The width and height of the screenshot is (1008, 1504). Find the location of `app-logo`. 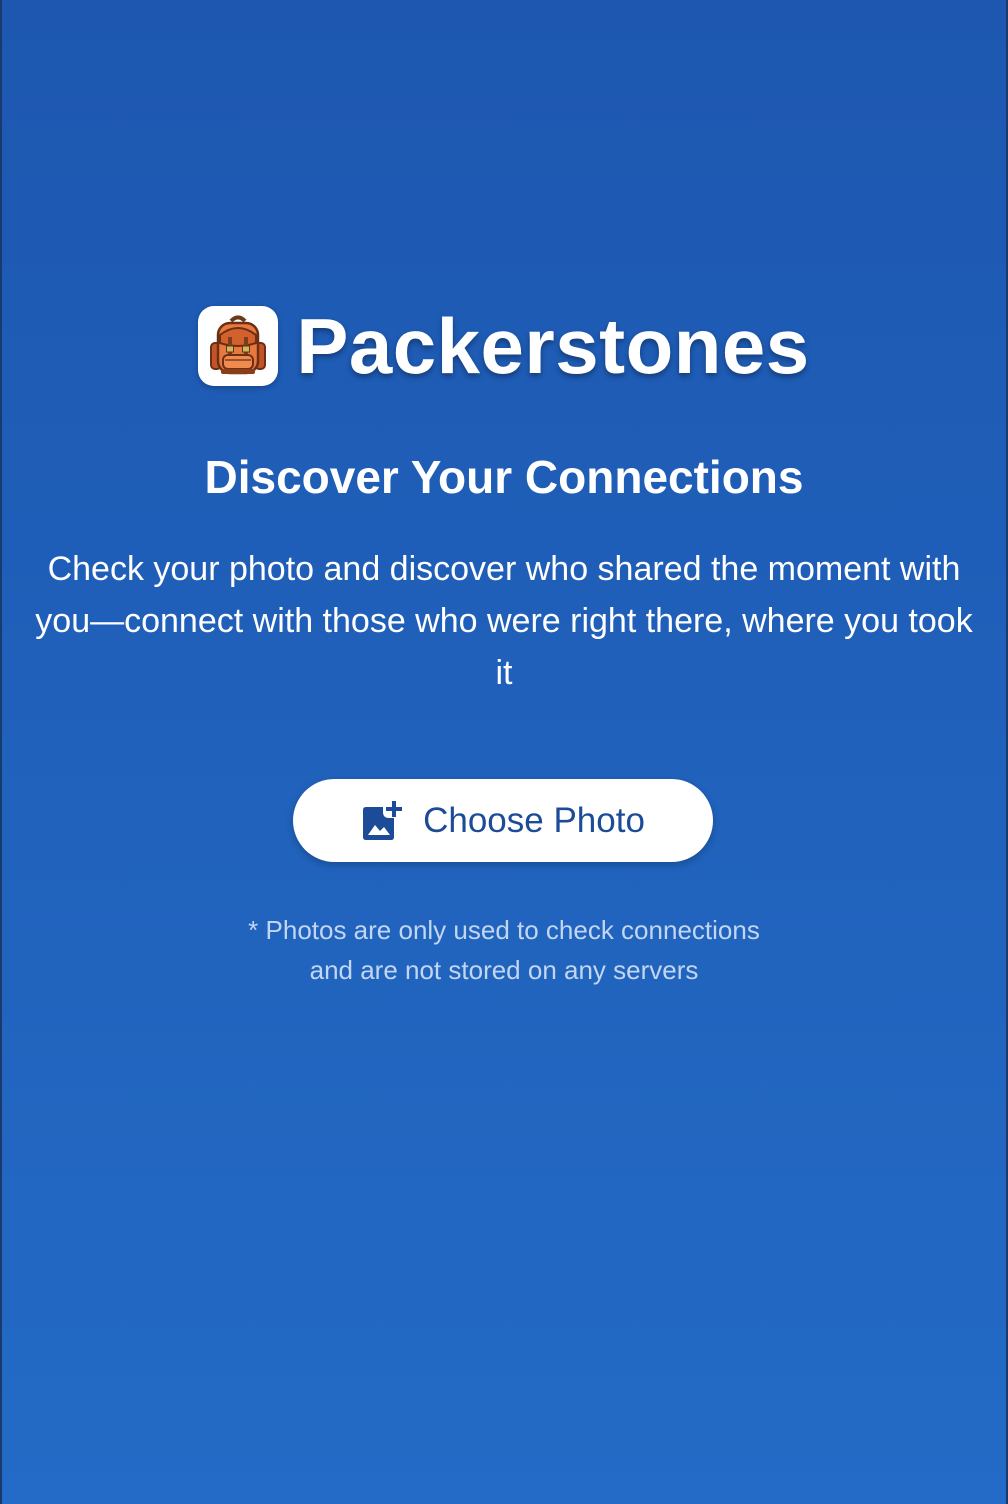

app-logo is located at coordinates (238, 346).